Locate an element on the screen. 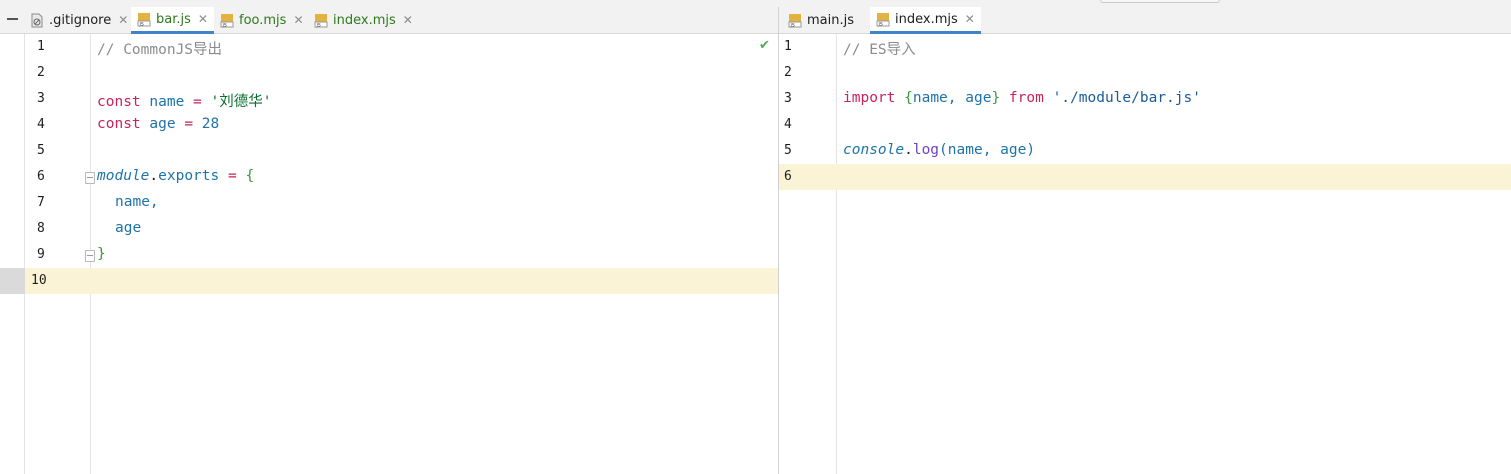 Image resolution: width=1511 pixels, height=474 pixels. tab-label: .gitignore is located at coordinates (80, 20).